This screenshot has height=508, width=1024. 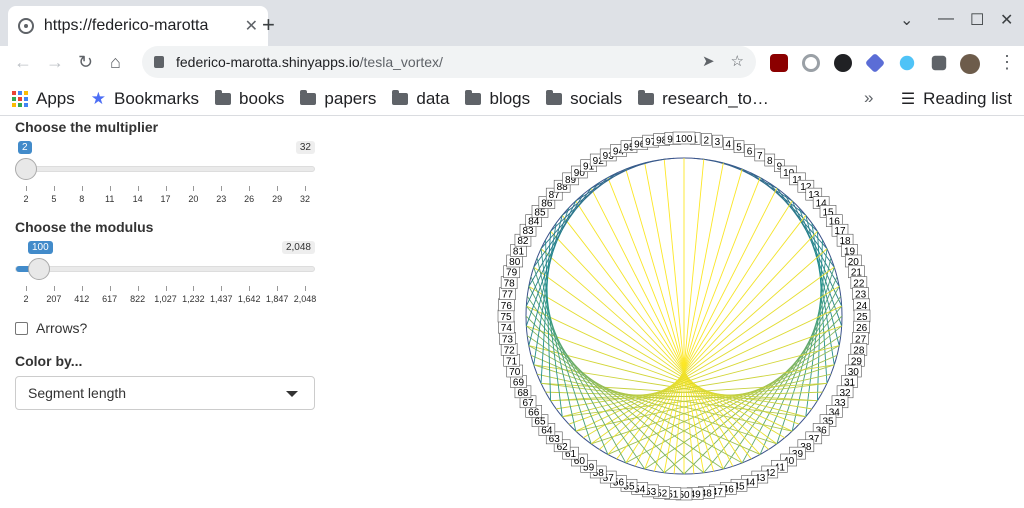 I want to click on svg-text: 78, so click(x=510, y=284).